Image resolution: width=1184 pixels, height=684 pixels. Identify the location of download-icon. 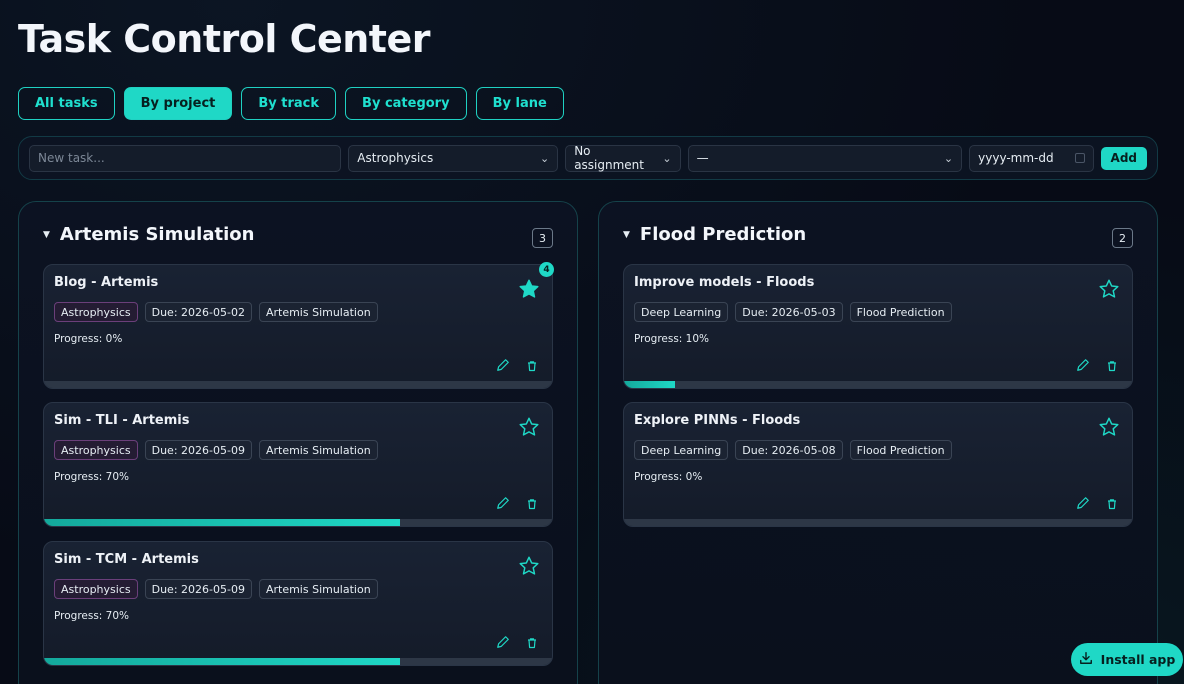
(1086, 659).